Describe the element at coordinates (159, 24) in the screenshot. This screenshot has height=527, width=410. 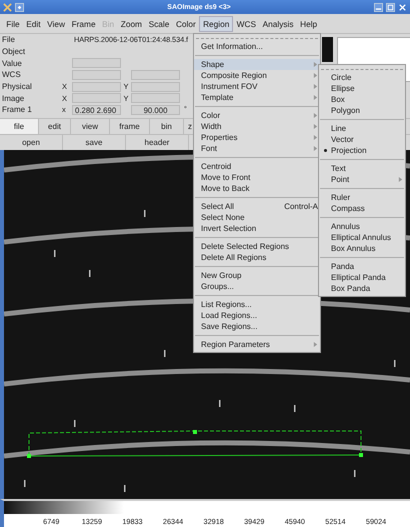
I see `menu-item: Scale` at that location.